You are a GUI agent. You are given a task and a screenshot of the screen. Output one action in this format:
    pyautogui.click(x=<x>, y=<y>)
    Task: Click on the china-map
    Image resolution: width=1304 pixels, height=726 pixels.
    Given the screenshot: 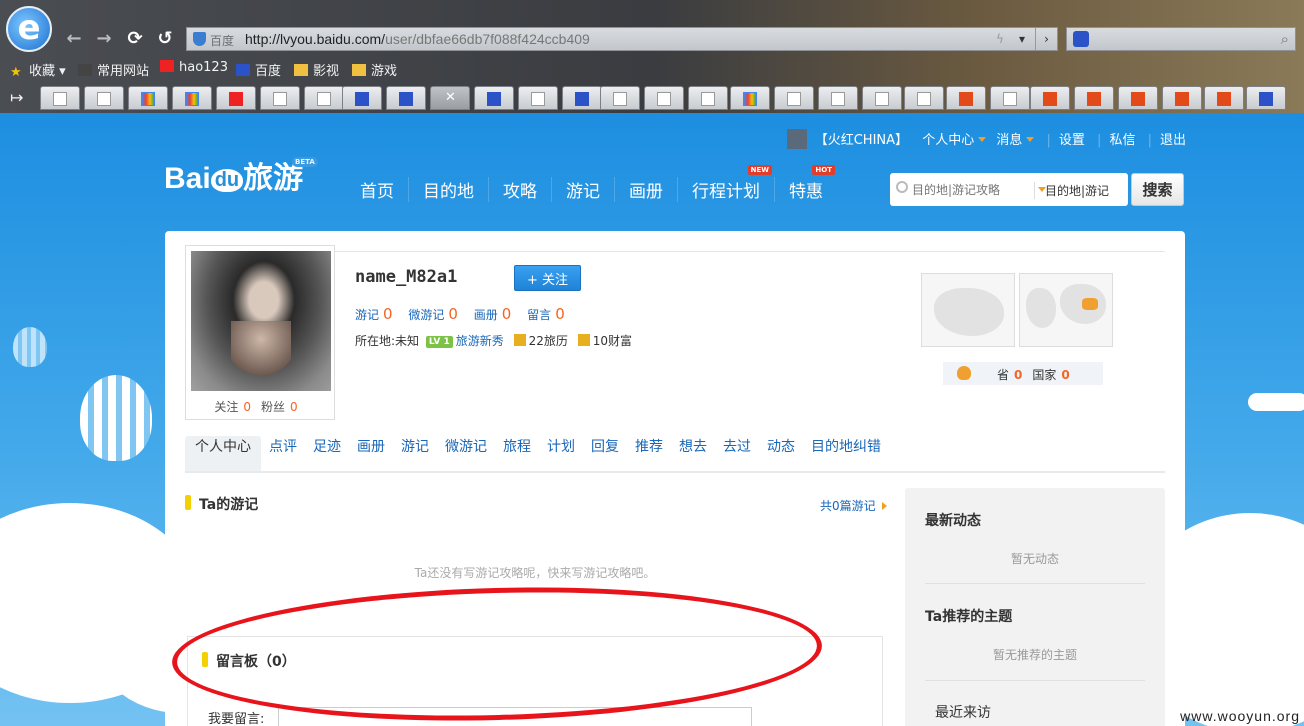 What is the action you would take?
    pyautogui.click(x=968, y=310)
    